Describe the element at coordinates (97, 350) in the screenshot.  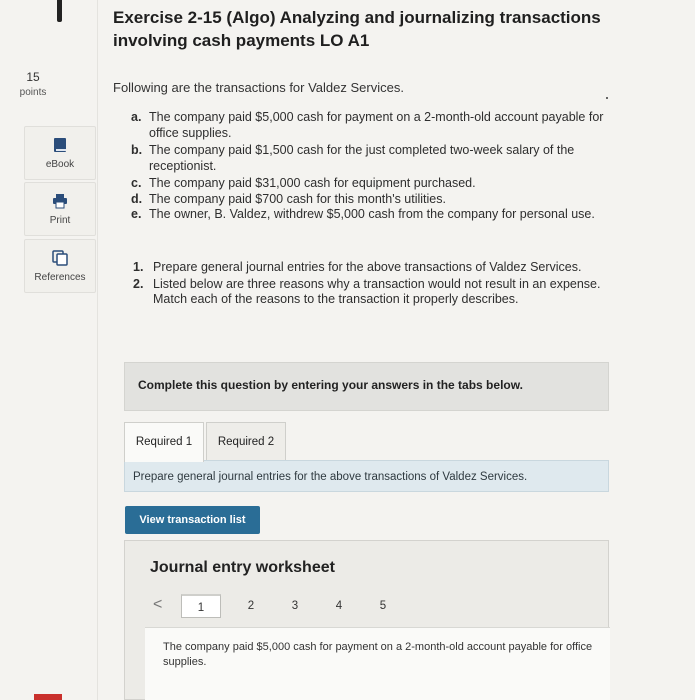
I see `sidebar-divider` at that location.